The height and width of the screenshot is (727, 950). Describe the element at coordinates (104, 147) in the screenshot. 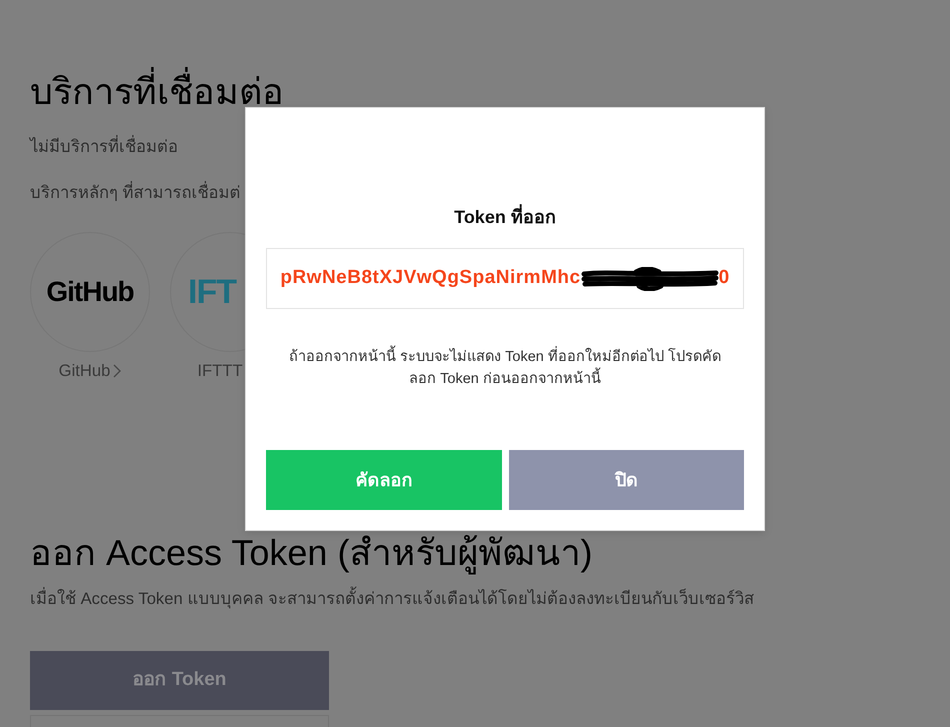

I see `empty-message: ไม่มีบริการที่เชื่อมต่อ` at that location.